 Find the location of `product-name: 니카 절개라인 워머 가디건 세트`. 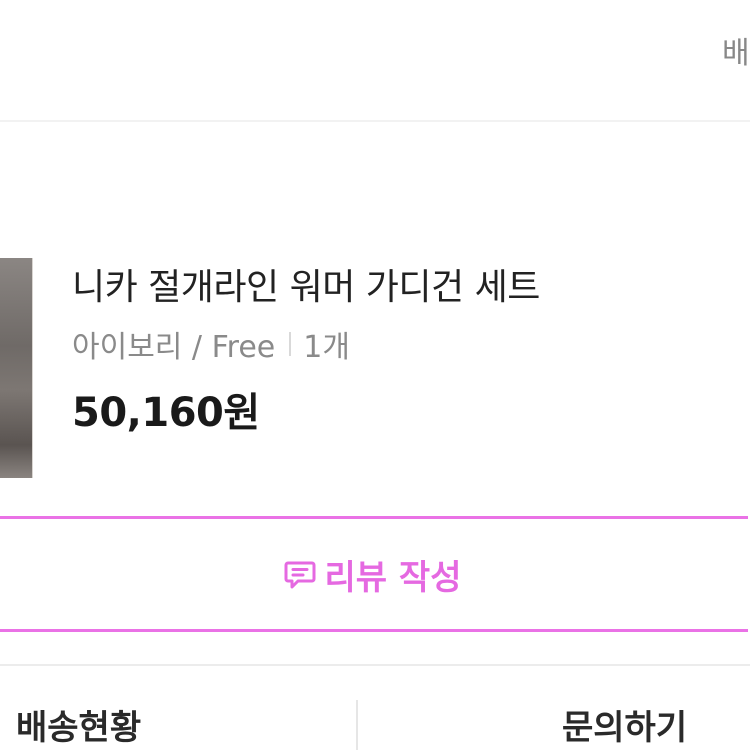

product-name: 니카 절개라인 워머 가디건 세트 is located at coordinates (306, 284).